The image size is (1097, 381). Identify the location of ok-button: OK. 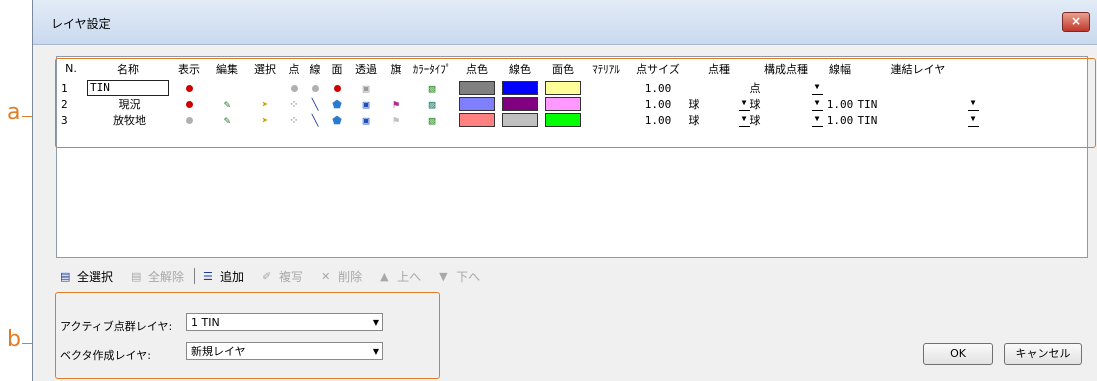
(958, 354).